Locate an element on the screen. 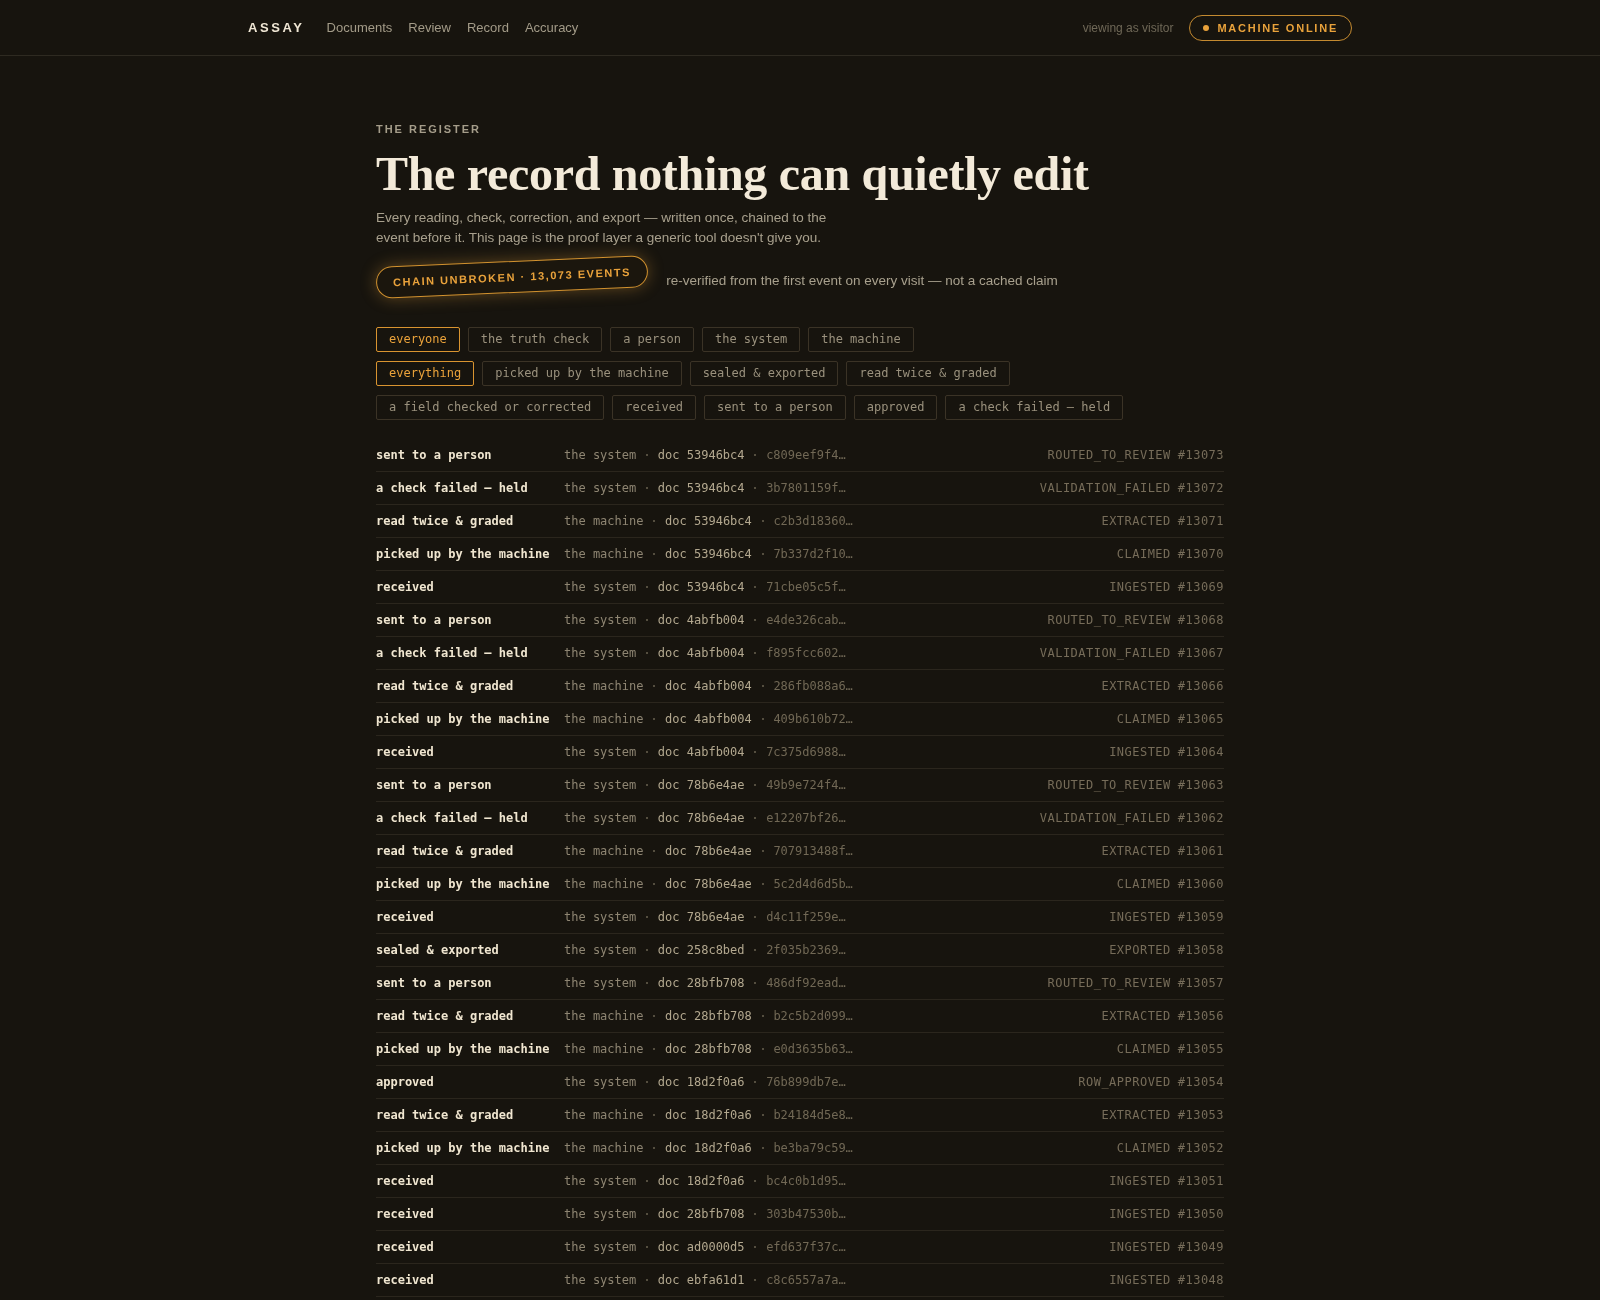 The image size is (1600, 1300). document-id: doc 258c8bed is located at coordinates (701, 950).